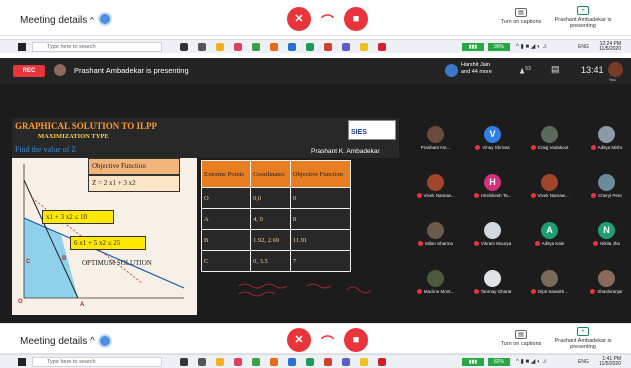 The height and width of the screenshot is (368, 631). I want to click on slide-find-text: Find the value of Z, so click(46, 149).